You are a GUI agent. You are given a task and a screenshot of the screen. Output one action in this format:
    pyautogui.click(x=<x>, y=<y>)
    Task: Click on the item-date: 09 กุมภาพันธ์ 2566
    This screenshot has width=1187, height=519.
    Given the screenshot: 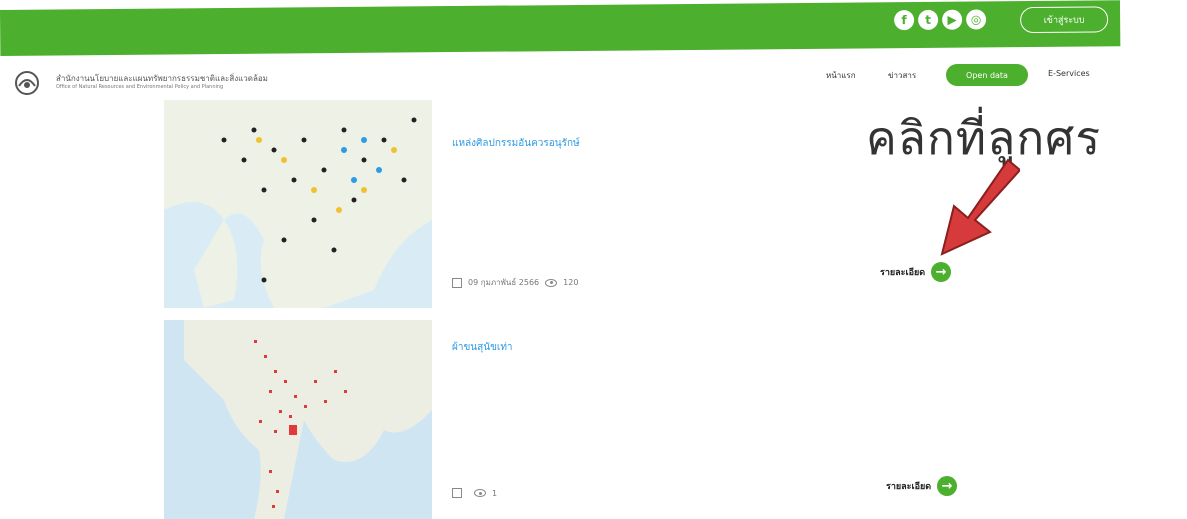 What is the action you would take?
    pyautogui.click(x=504, y=282)
    